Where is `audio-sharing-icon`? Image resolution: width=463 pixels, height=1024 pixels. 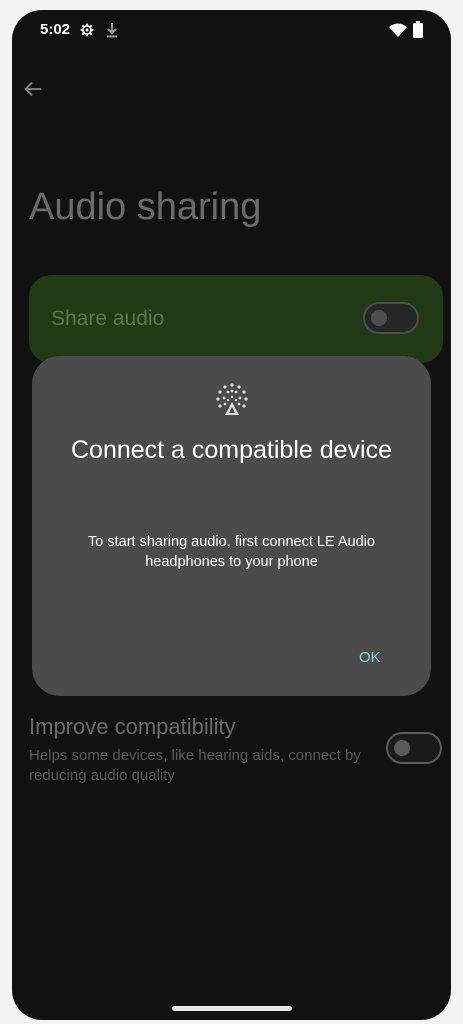 audio-sharing-icon is located at coordinates (232, 399).